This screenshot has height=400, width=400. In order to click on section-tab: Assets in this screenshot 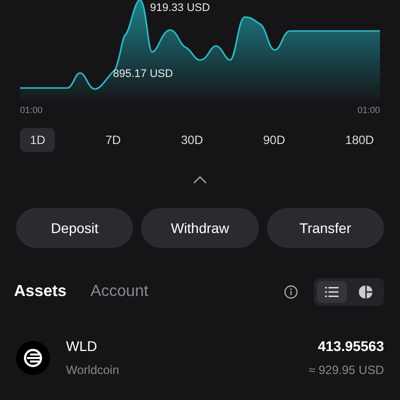, I will do `click(40, 292)`.